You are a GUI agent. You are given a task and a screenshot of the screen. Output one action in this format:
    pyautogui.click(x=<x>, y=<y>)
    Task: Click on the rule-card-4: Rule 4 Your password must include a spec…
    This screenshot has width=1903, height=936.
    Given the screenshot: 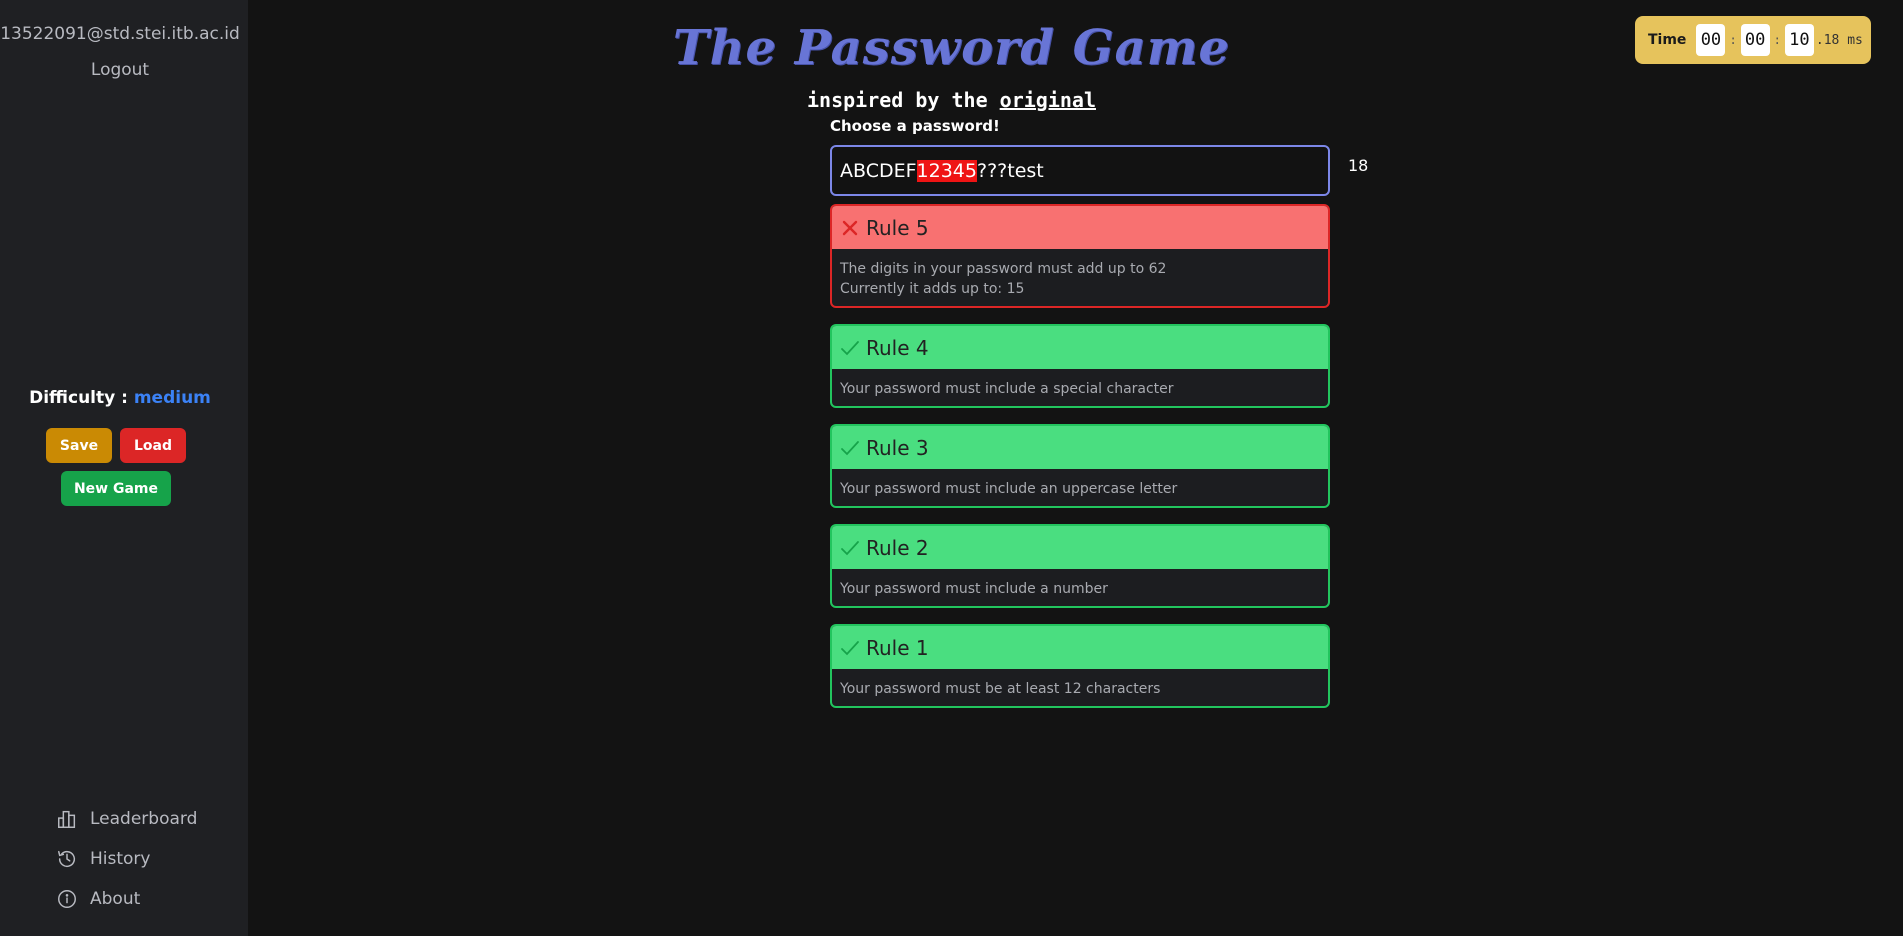 What is the action you would take?
    pyautogui.click(x=1080, y=366)
    